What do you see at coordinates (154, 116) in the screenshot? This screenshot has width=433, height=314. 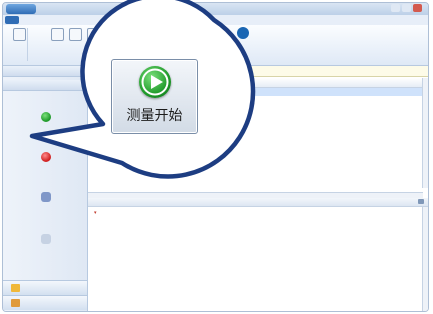 I see `start-measurement-label: 测量开始` at bounding box center [154, 116].